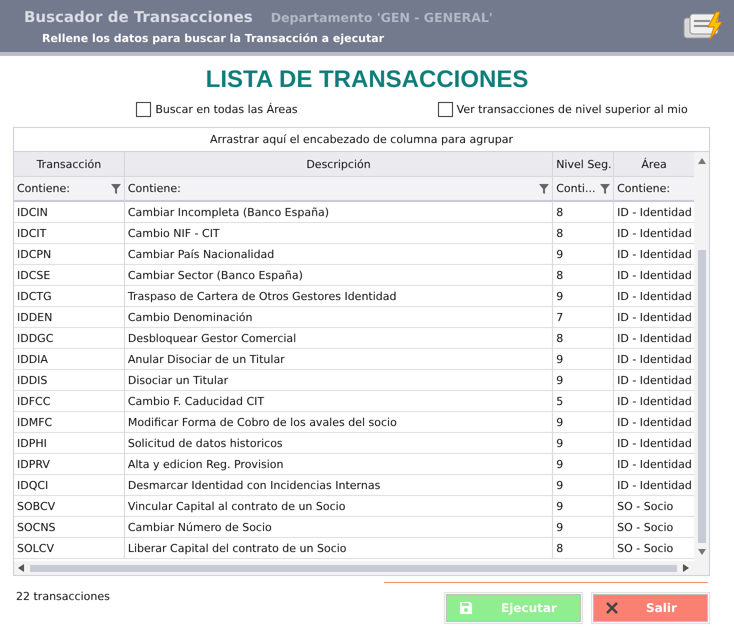 The width and height of the screenshot is (734, 635). Describe the element at coordinates (339, 296) in the screenshot. I see `table-cell: Traspaso de Cartera de Otros Gestores Identidad` at that location.